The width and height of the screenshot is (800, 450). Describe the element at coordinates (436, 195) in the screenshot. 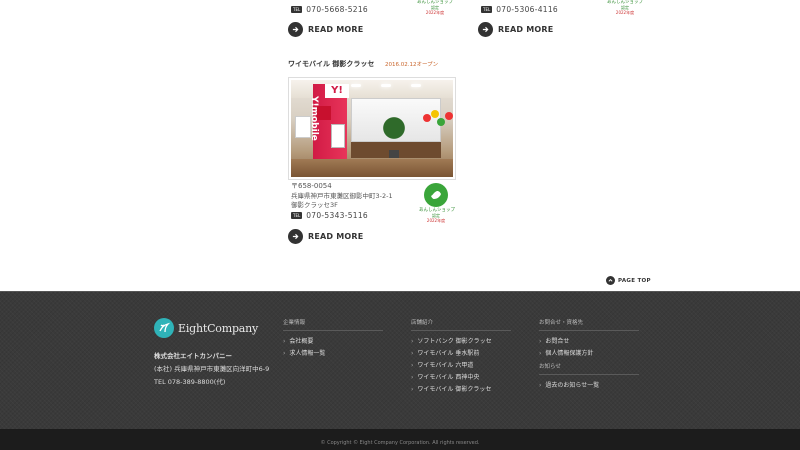

I see `safe-shop-icon` at that location.